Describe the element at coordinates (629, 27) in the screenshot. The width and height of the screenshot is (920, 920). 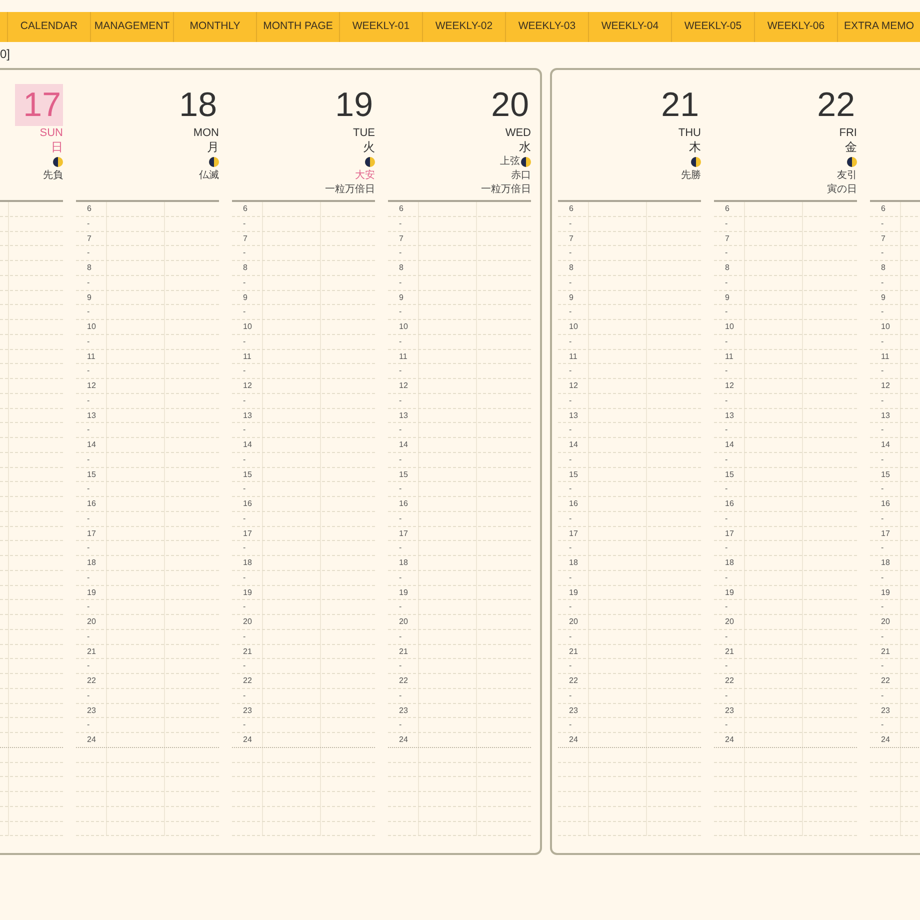
I see `tab: WEEKLY-04` at that location.